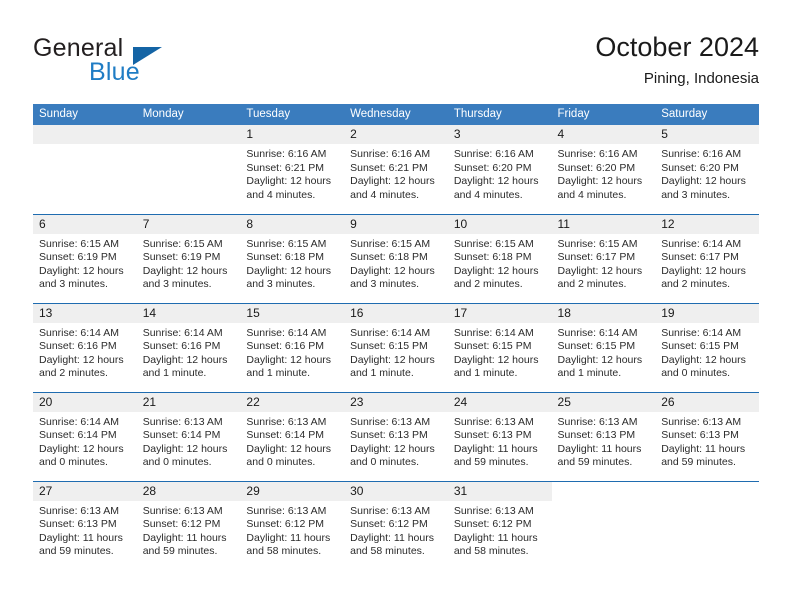 The image size is (792, 612). Describe the element at coordinates (603, 134) in the screenshot. I see `day-number: 4` at that location.